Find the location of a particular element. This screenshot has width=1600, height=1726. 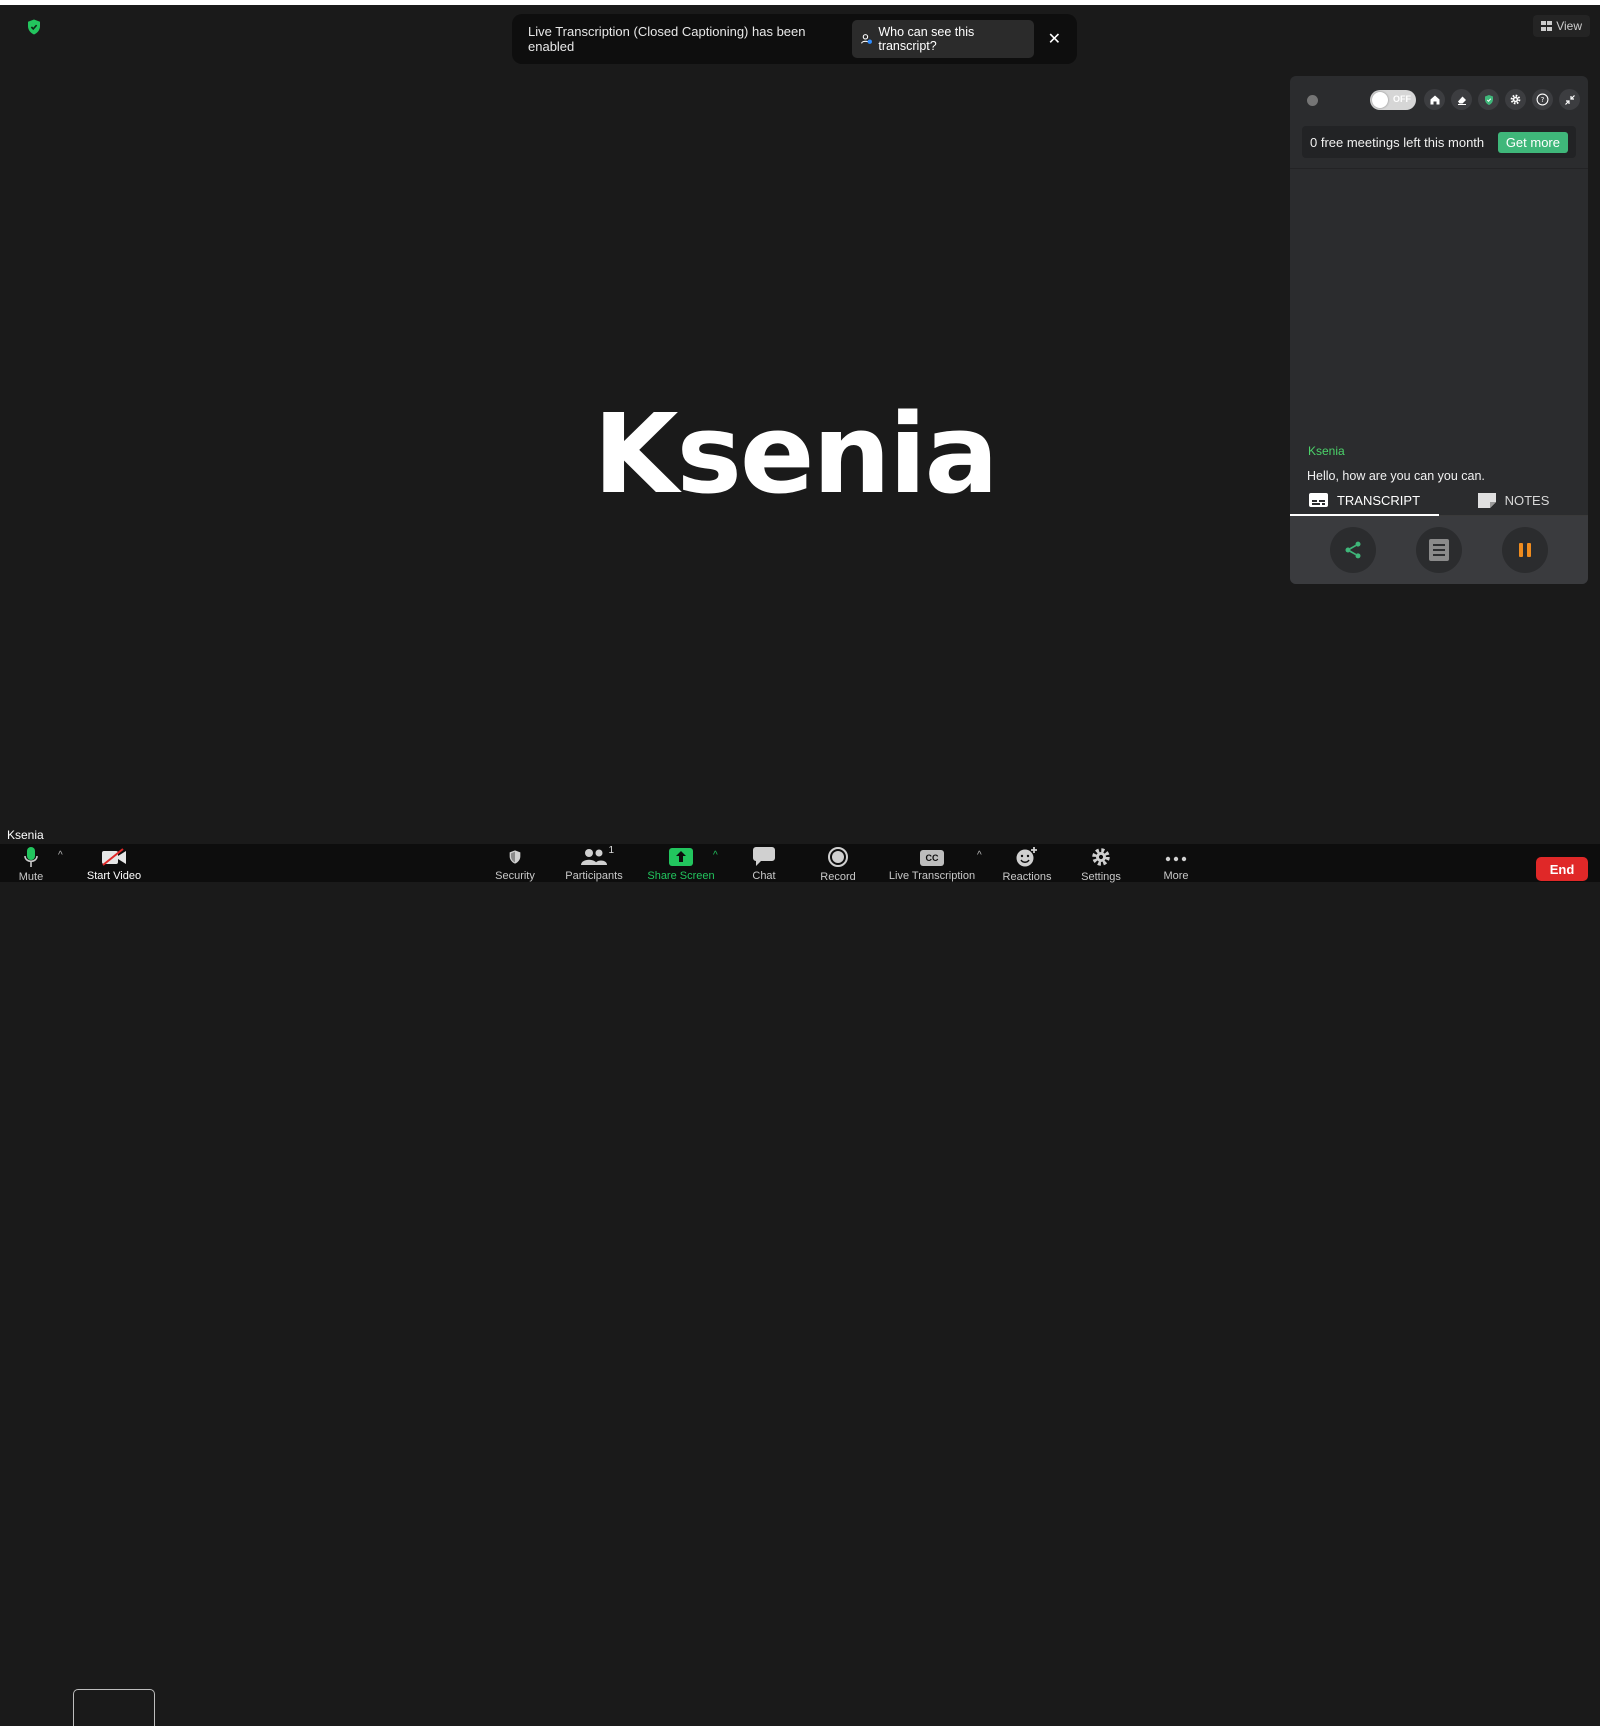

share-transcript-button is located at coordinates (1353, 550).